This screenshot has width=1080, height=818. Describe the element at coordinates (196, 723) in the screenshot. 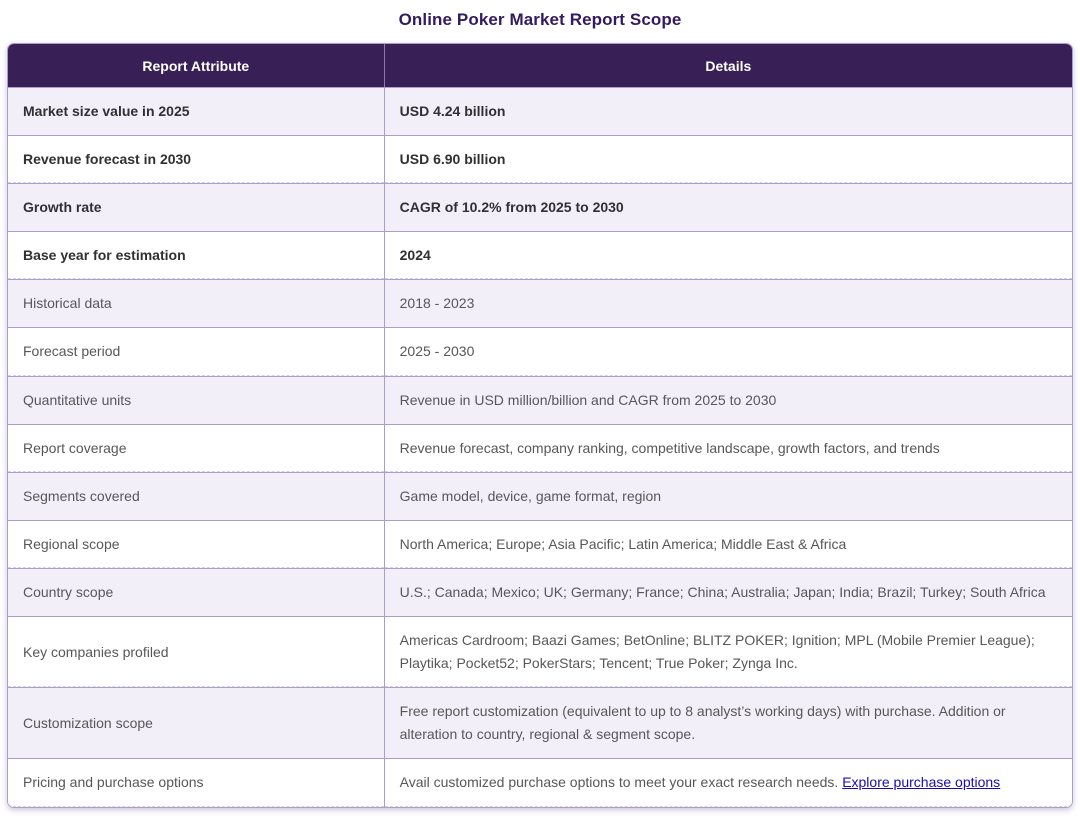

I see `attribute-cell: Customization scope` at that location.